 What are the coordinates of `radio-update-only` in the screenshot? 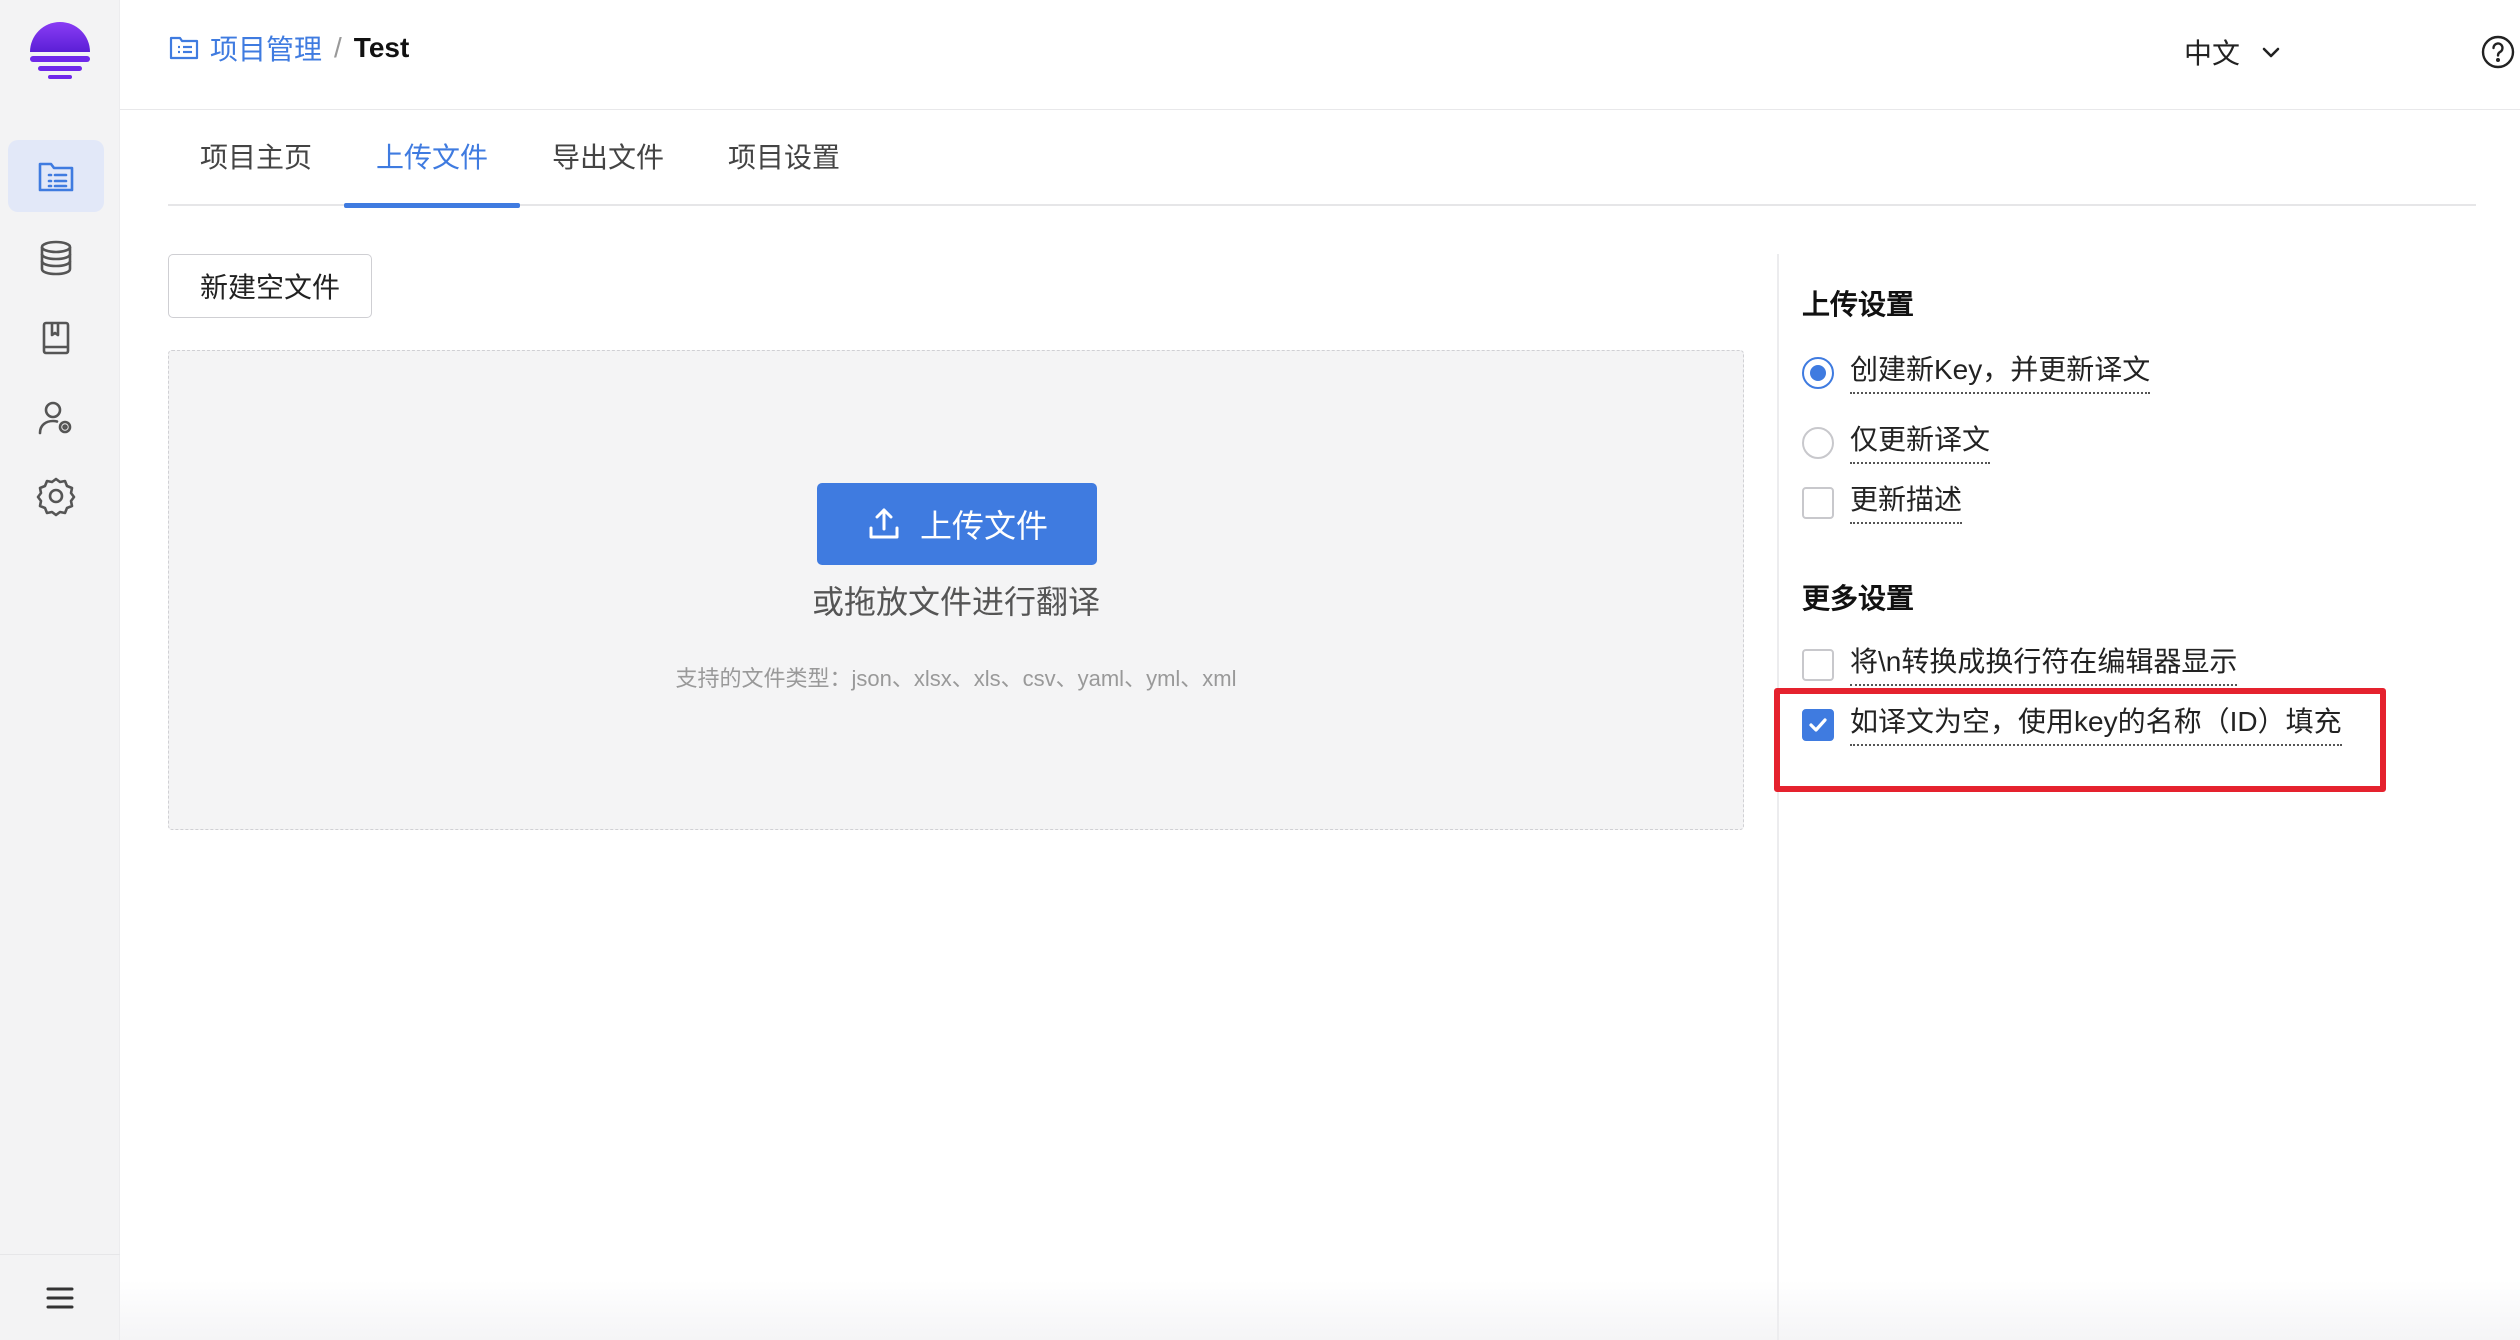 It's located at (1818, 443).